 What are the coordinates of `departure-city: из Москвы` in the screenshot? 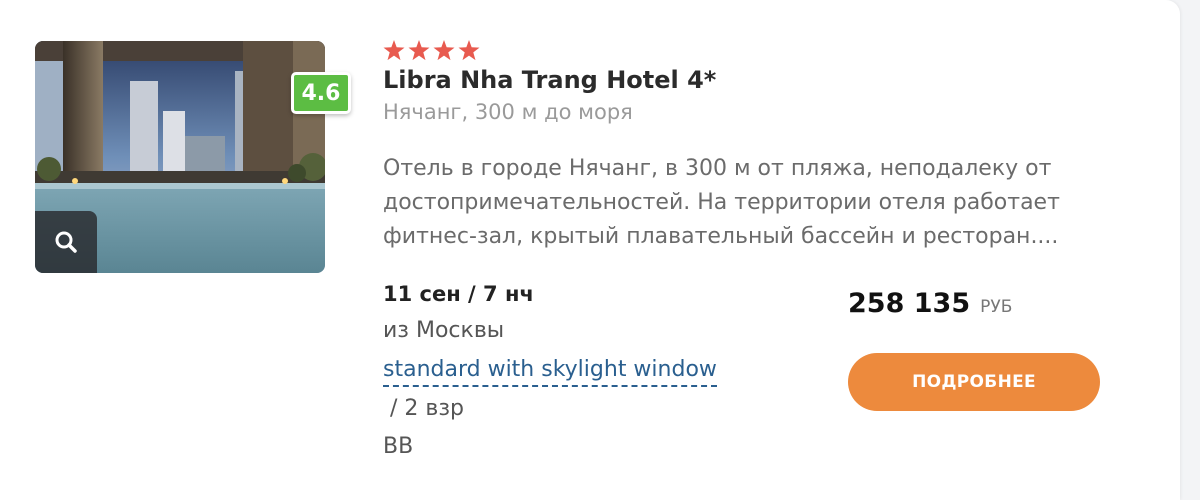 It's located at (444, 330).